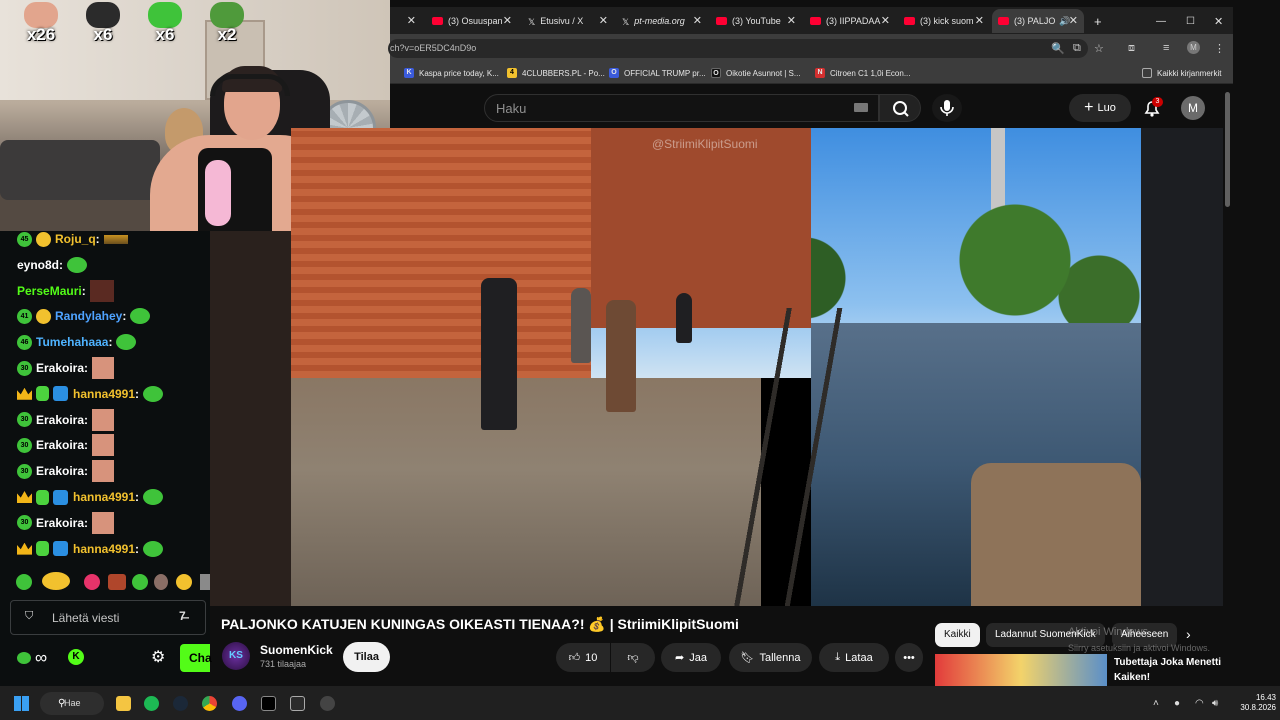  What do you see at coordinates (38, 265) in the screenshot?
I see `chat-username: eyno8d` at bounding box center [38, 265].